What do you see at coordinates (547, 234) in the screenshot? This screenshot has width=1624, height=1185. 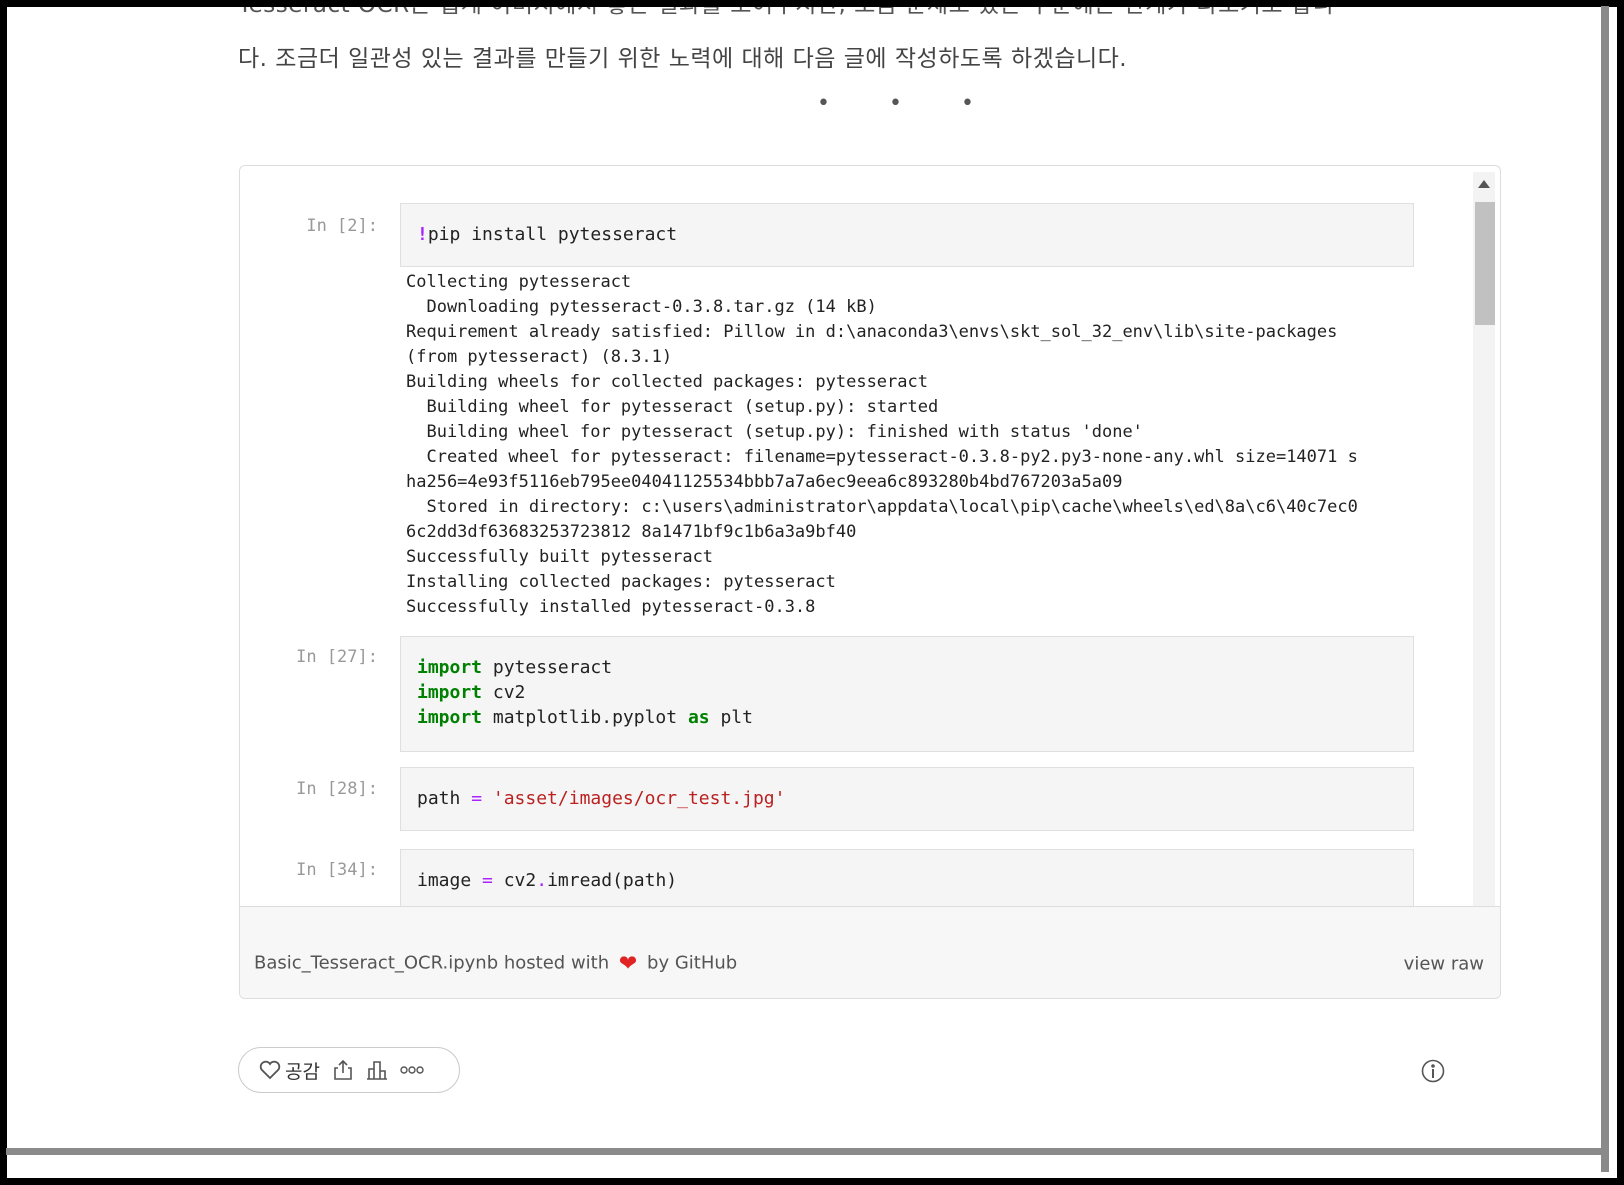 I see `code-line: !pip install pytesseract` at bounding box center [547, 234].